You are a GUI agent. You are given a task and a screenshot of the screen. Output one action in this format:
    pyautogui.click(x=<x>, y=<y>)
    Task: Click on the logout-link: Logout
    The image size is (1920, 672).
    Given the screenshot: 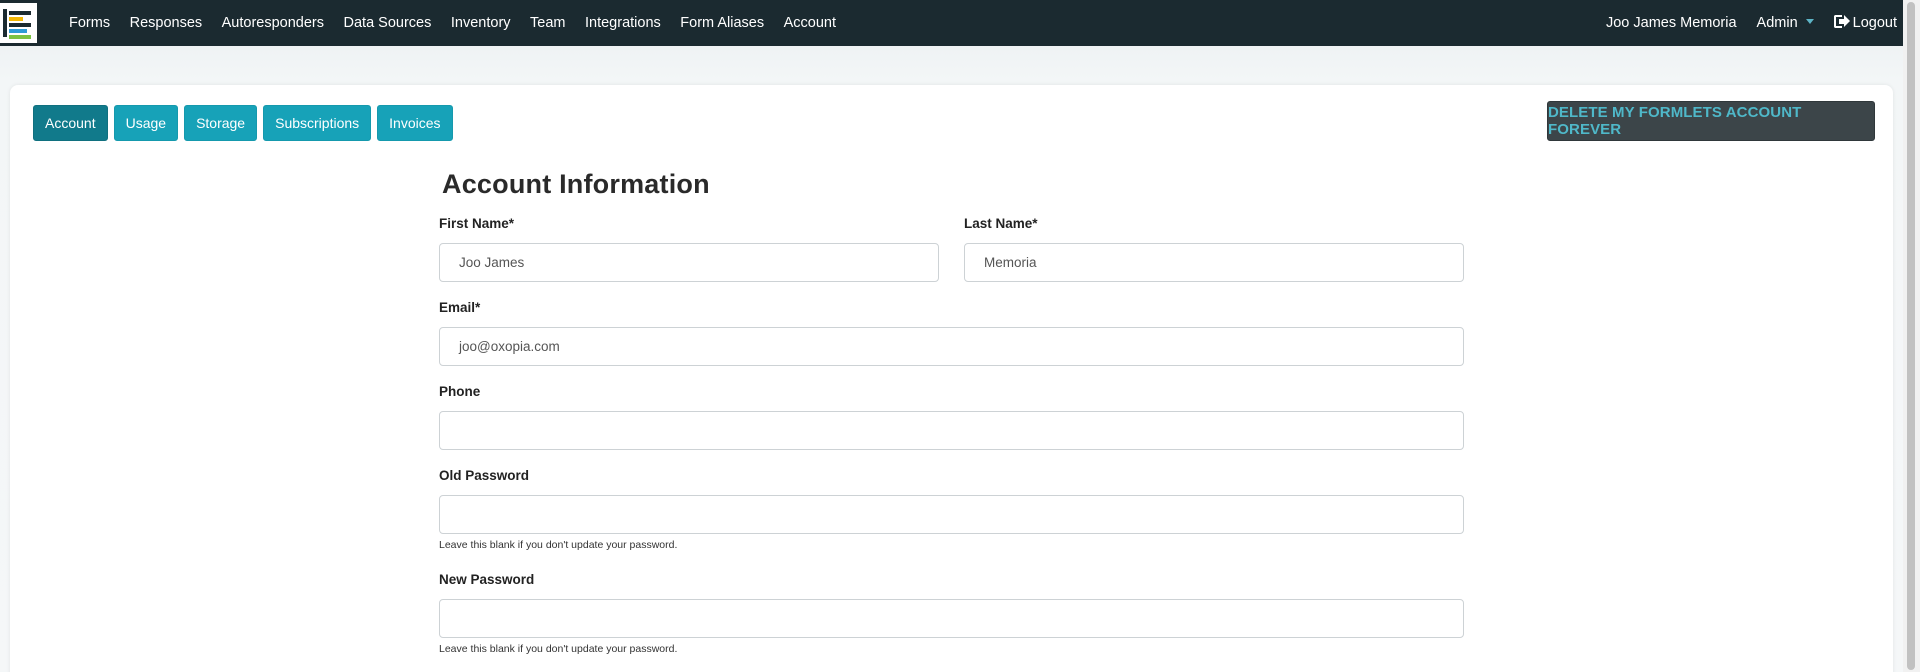 What is the action you would take?
    pyautogui.click(x=1865, y=23)
    